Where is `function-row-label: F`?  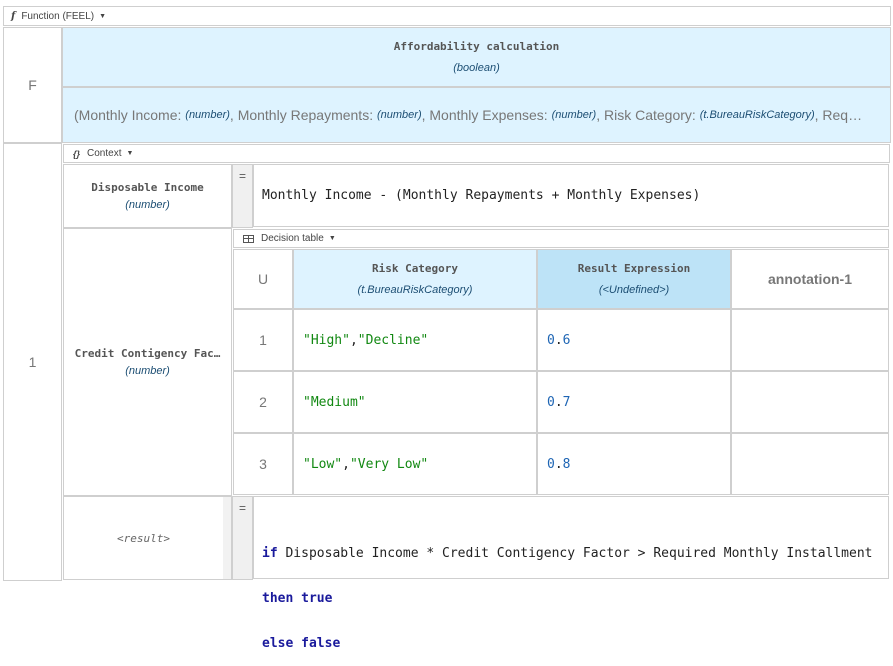
function-row-label: F is located at coordinates (32, 85).